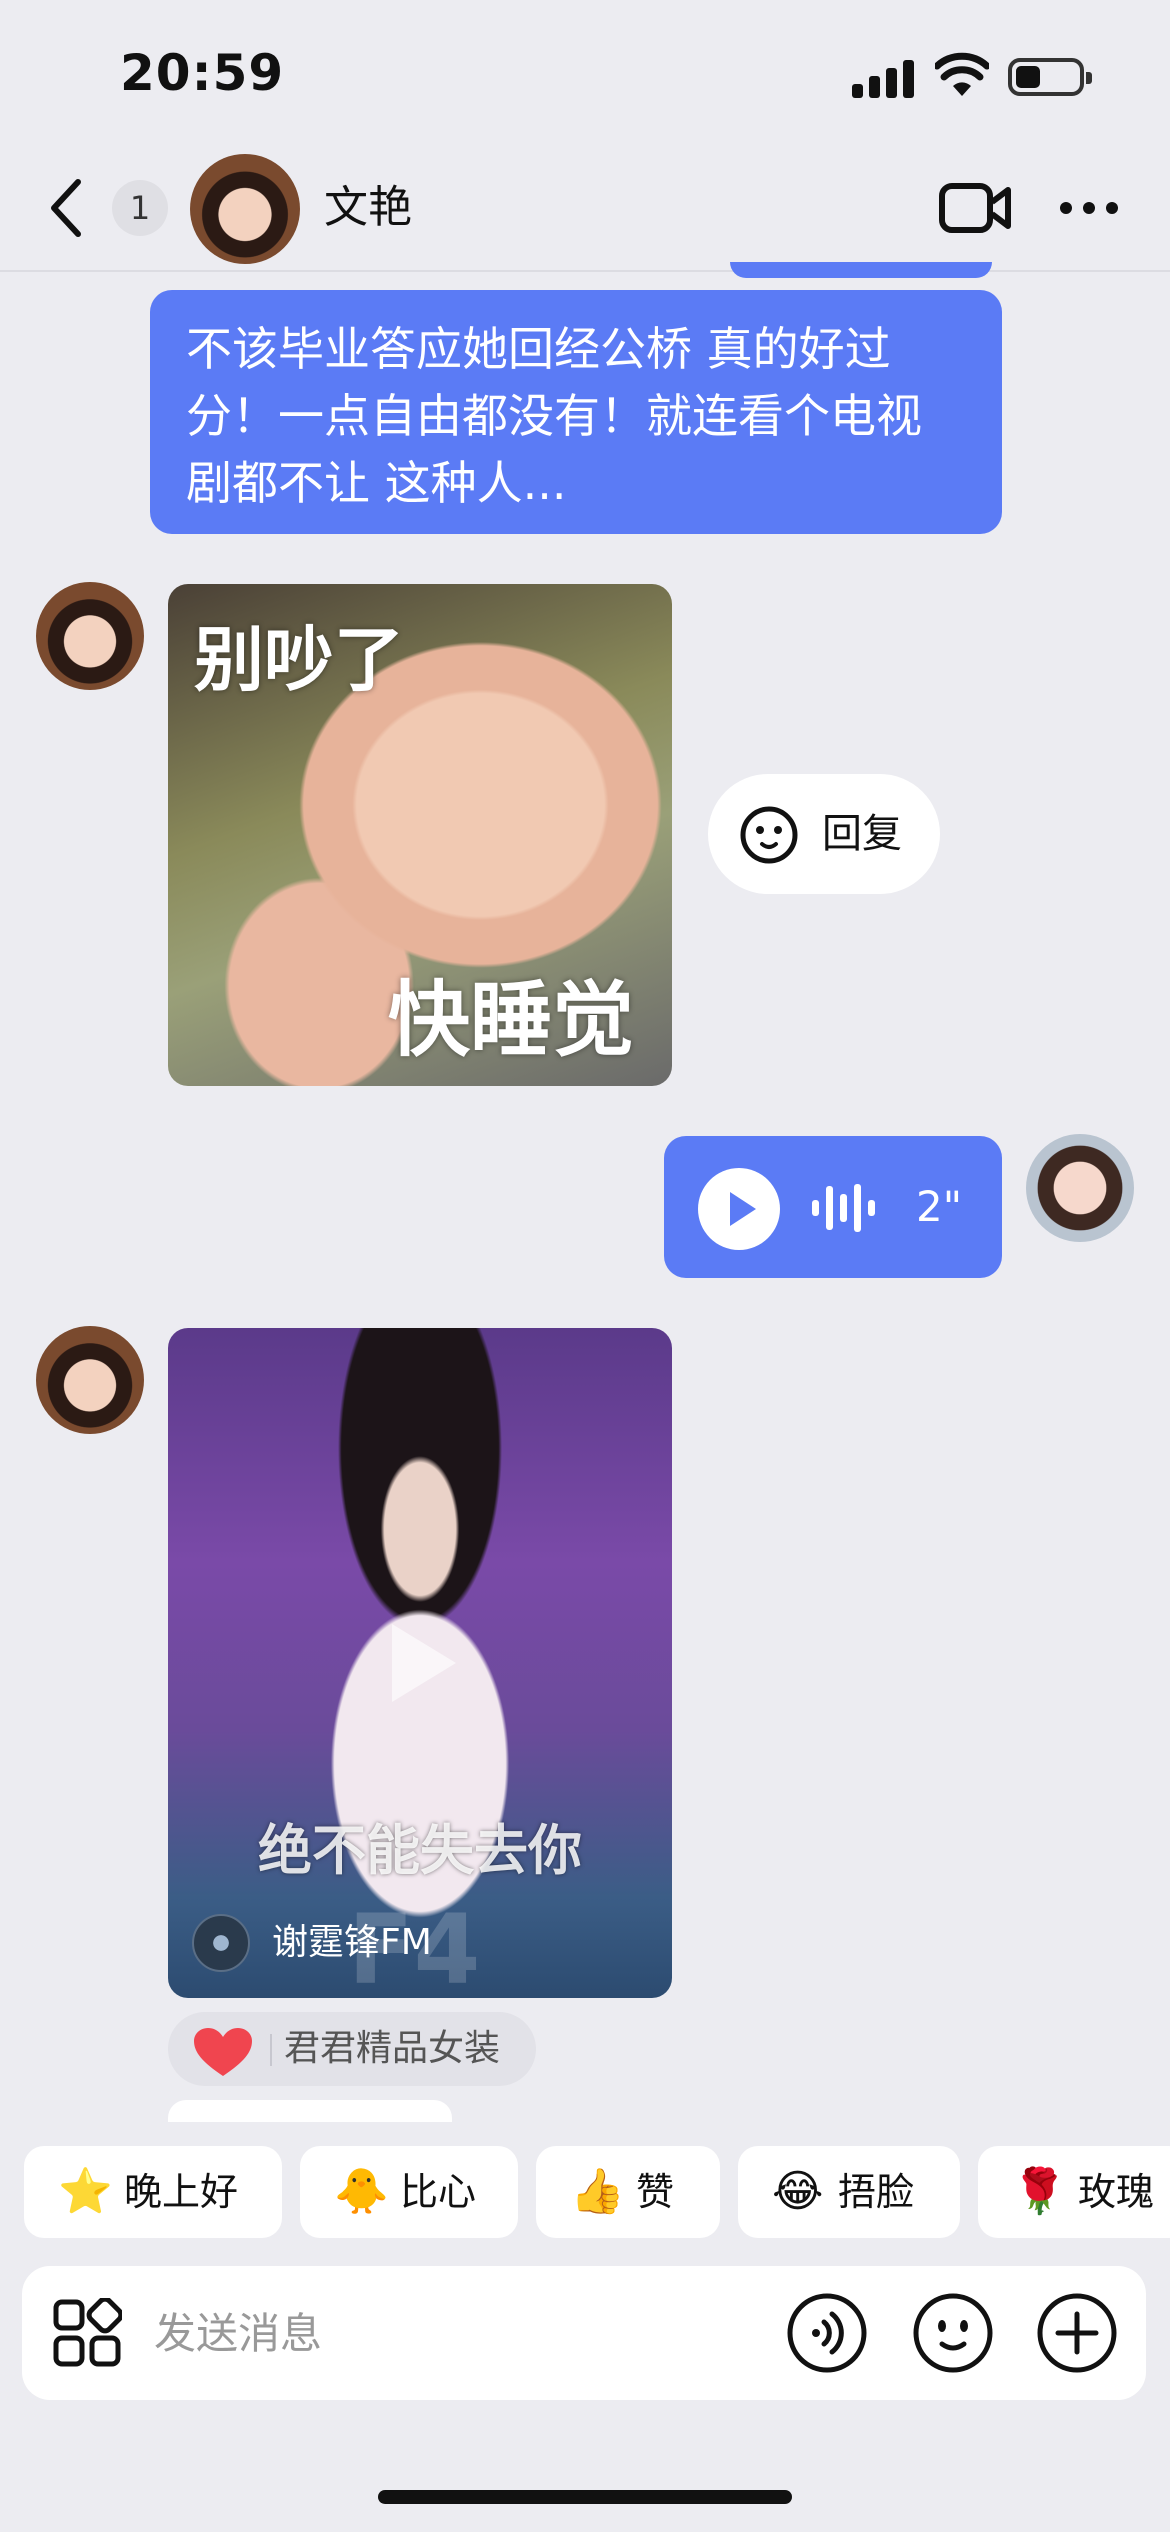  Describe the element at coordinates (140, 208) in the screenshot. I see `unread-count-badge: 1` at that location.